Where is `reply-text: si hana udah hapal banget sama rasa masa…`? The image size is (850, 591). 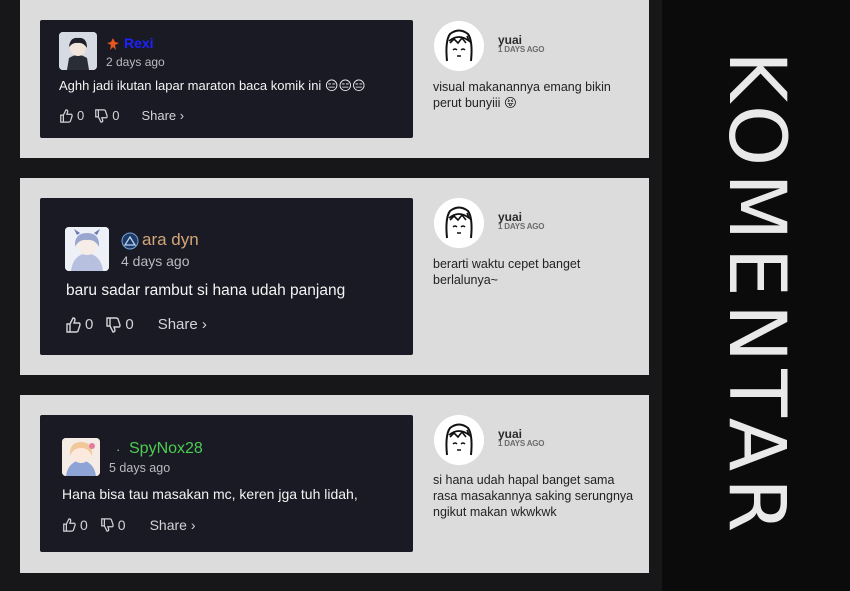 reply-text: si hana udah hapal banget sama rasa masa… is located at coordinates (533, 496).